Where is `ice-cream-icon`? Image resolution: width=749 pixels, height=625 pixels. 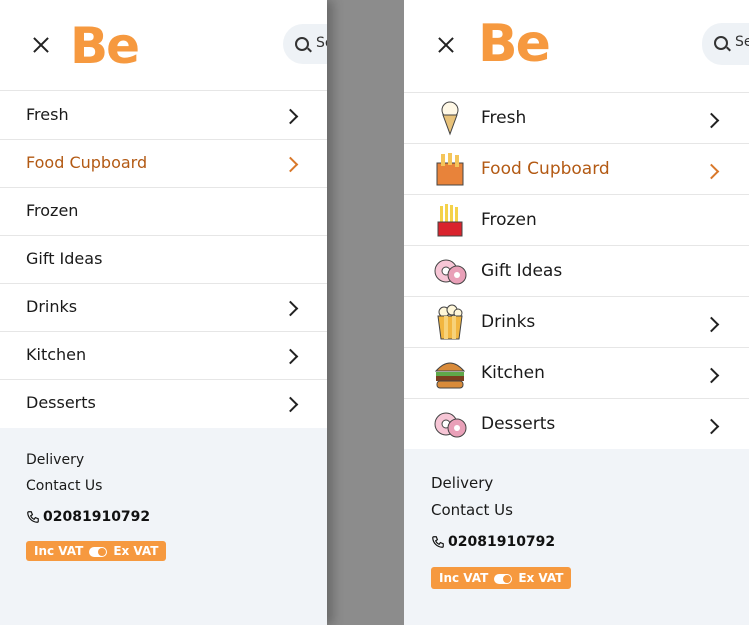
ice-cream-icon is located at coordinates (450, 118).